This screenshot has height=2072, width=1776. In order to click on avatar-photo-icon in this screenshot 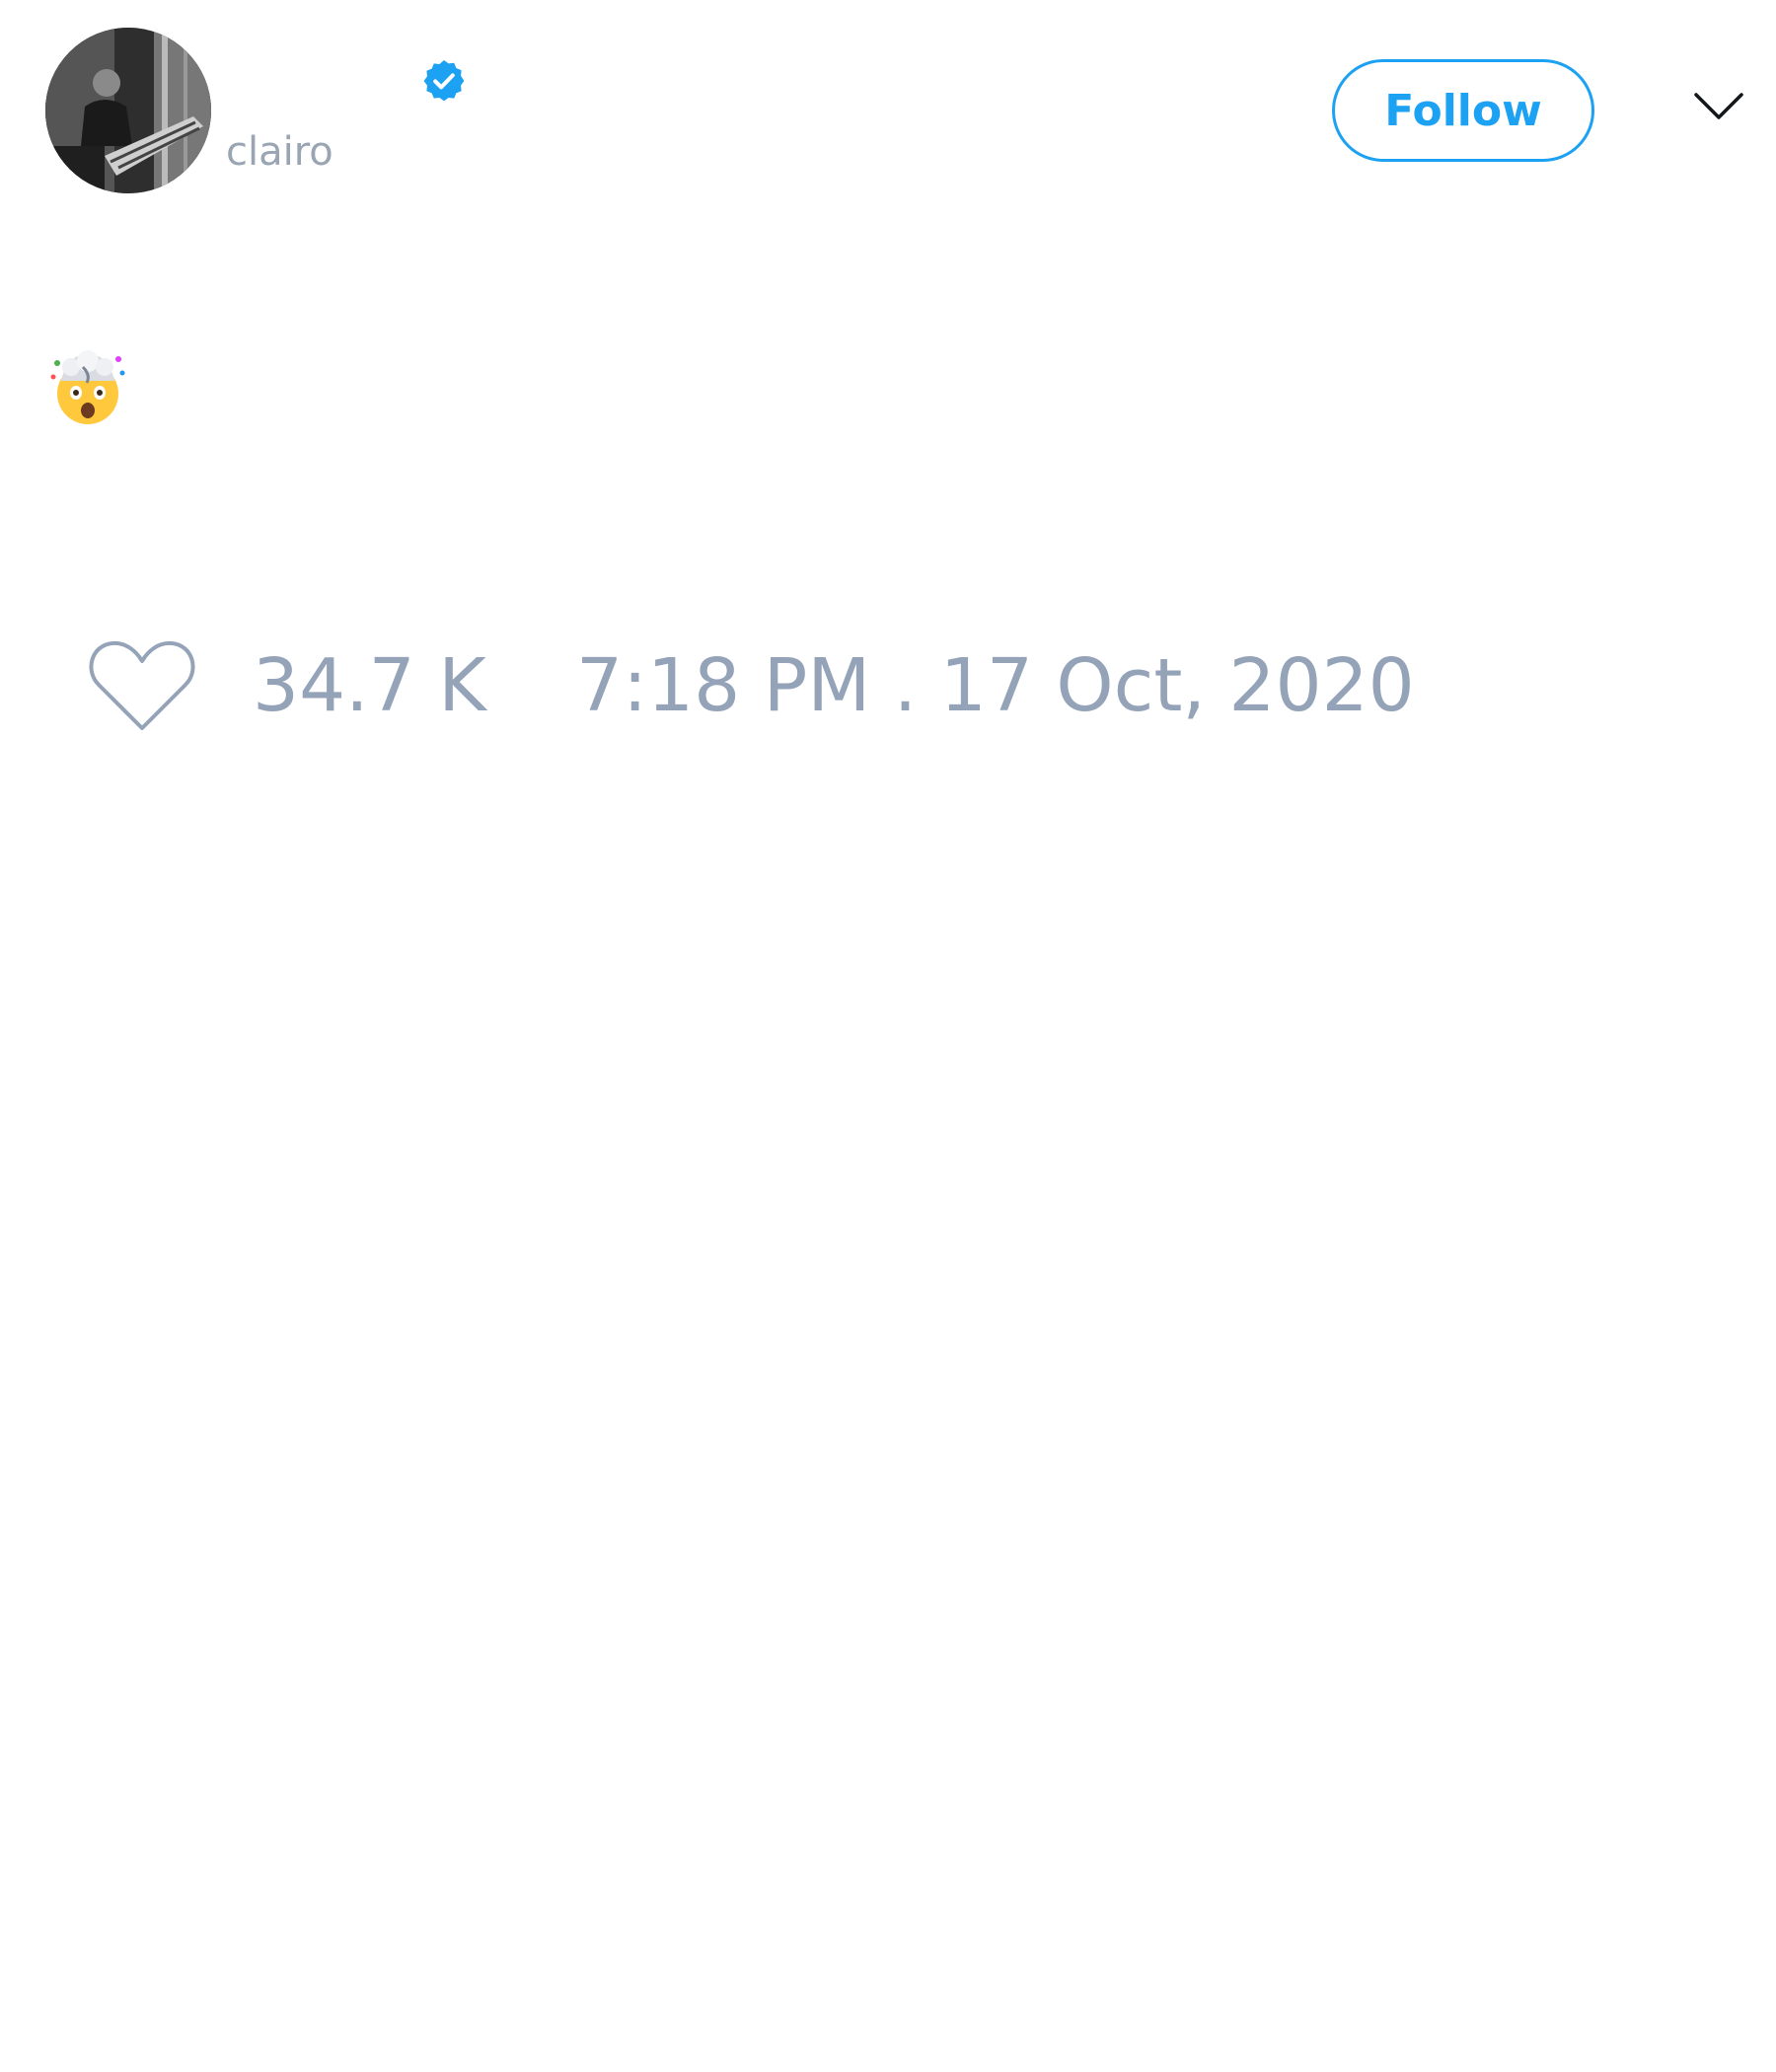, I will do `click(128, 111)`.